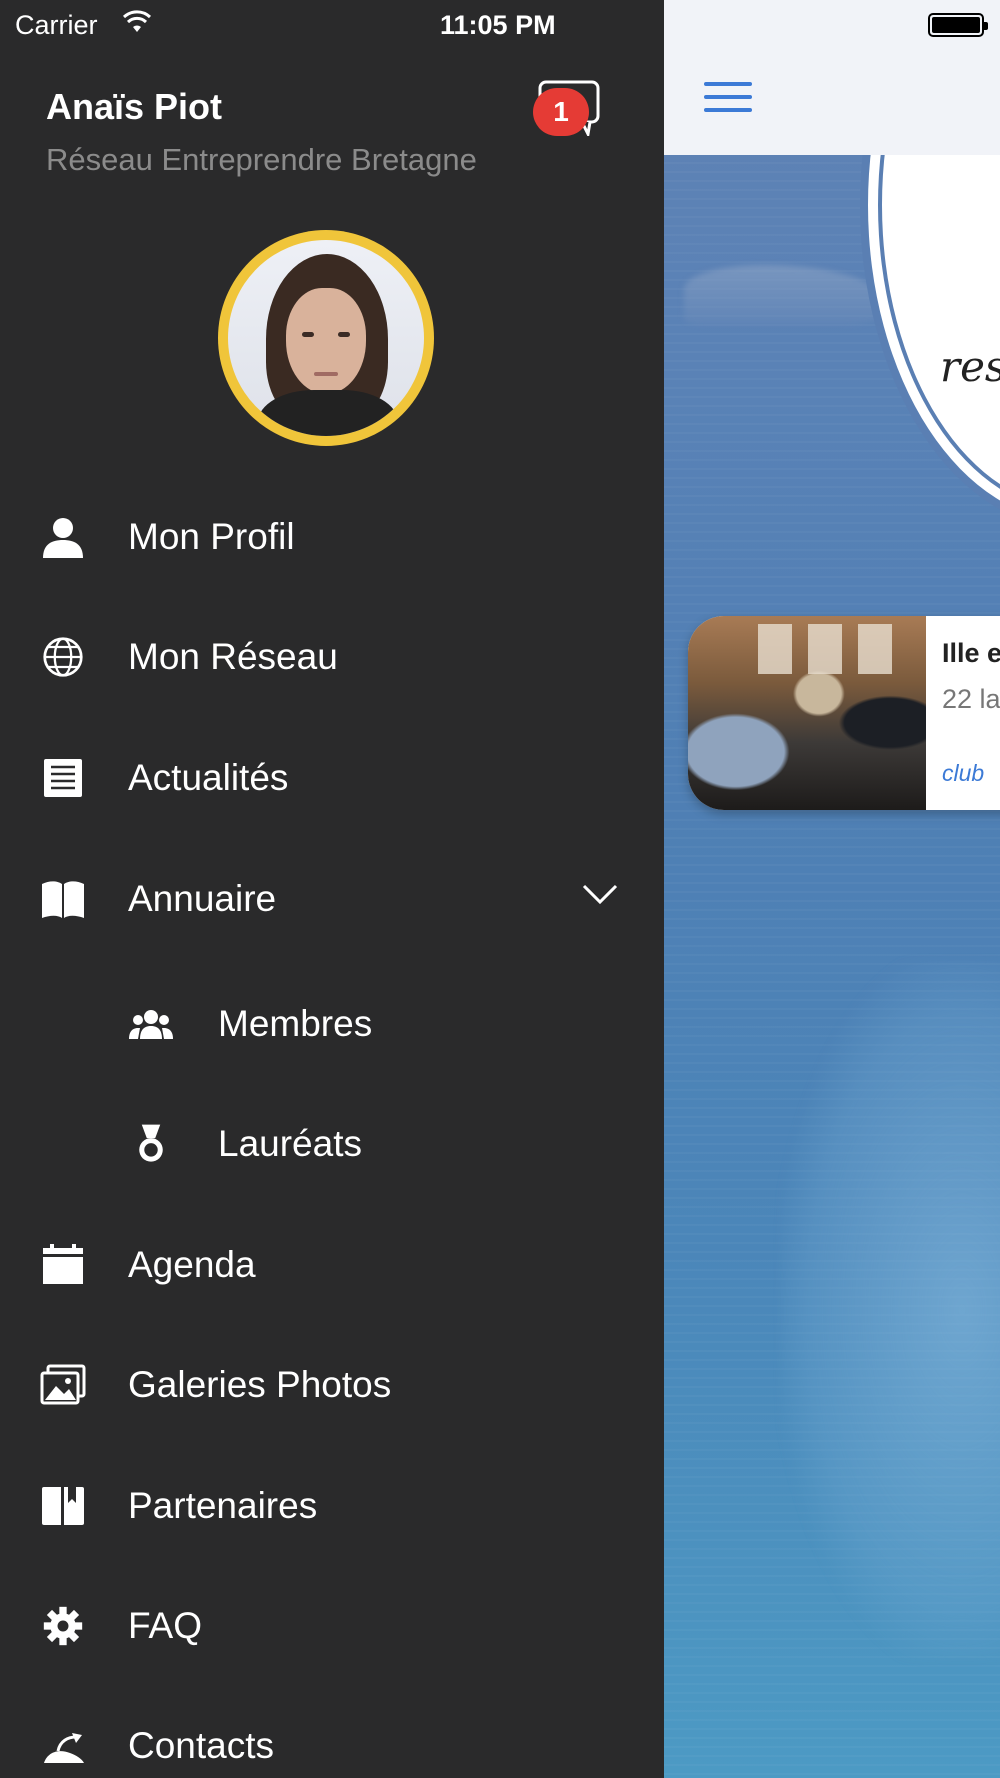 Image resolution: width=1000 pixels, height=1778 pixels. What do you see at coordinates (958, 25) in the screenshot?
I see `battery-icon` at bounding box center [958, 25].